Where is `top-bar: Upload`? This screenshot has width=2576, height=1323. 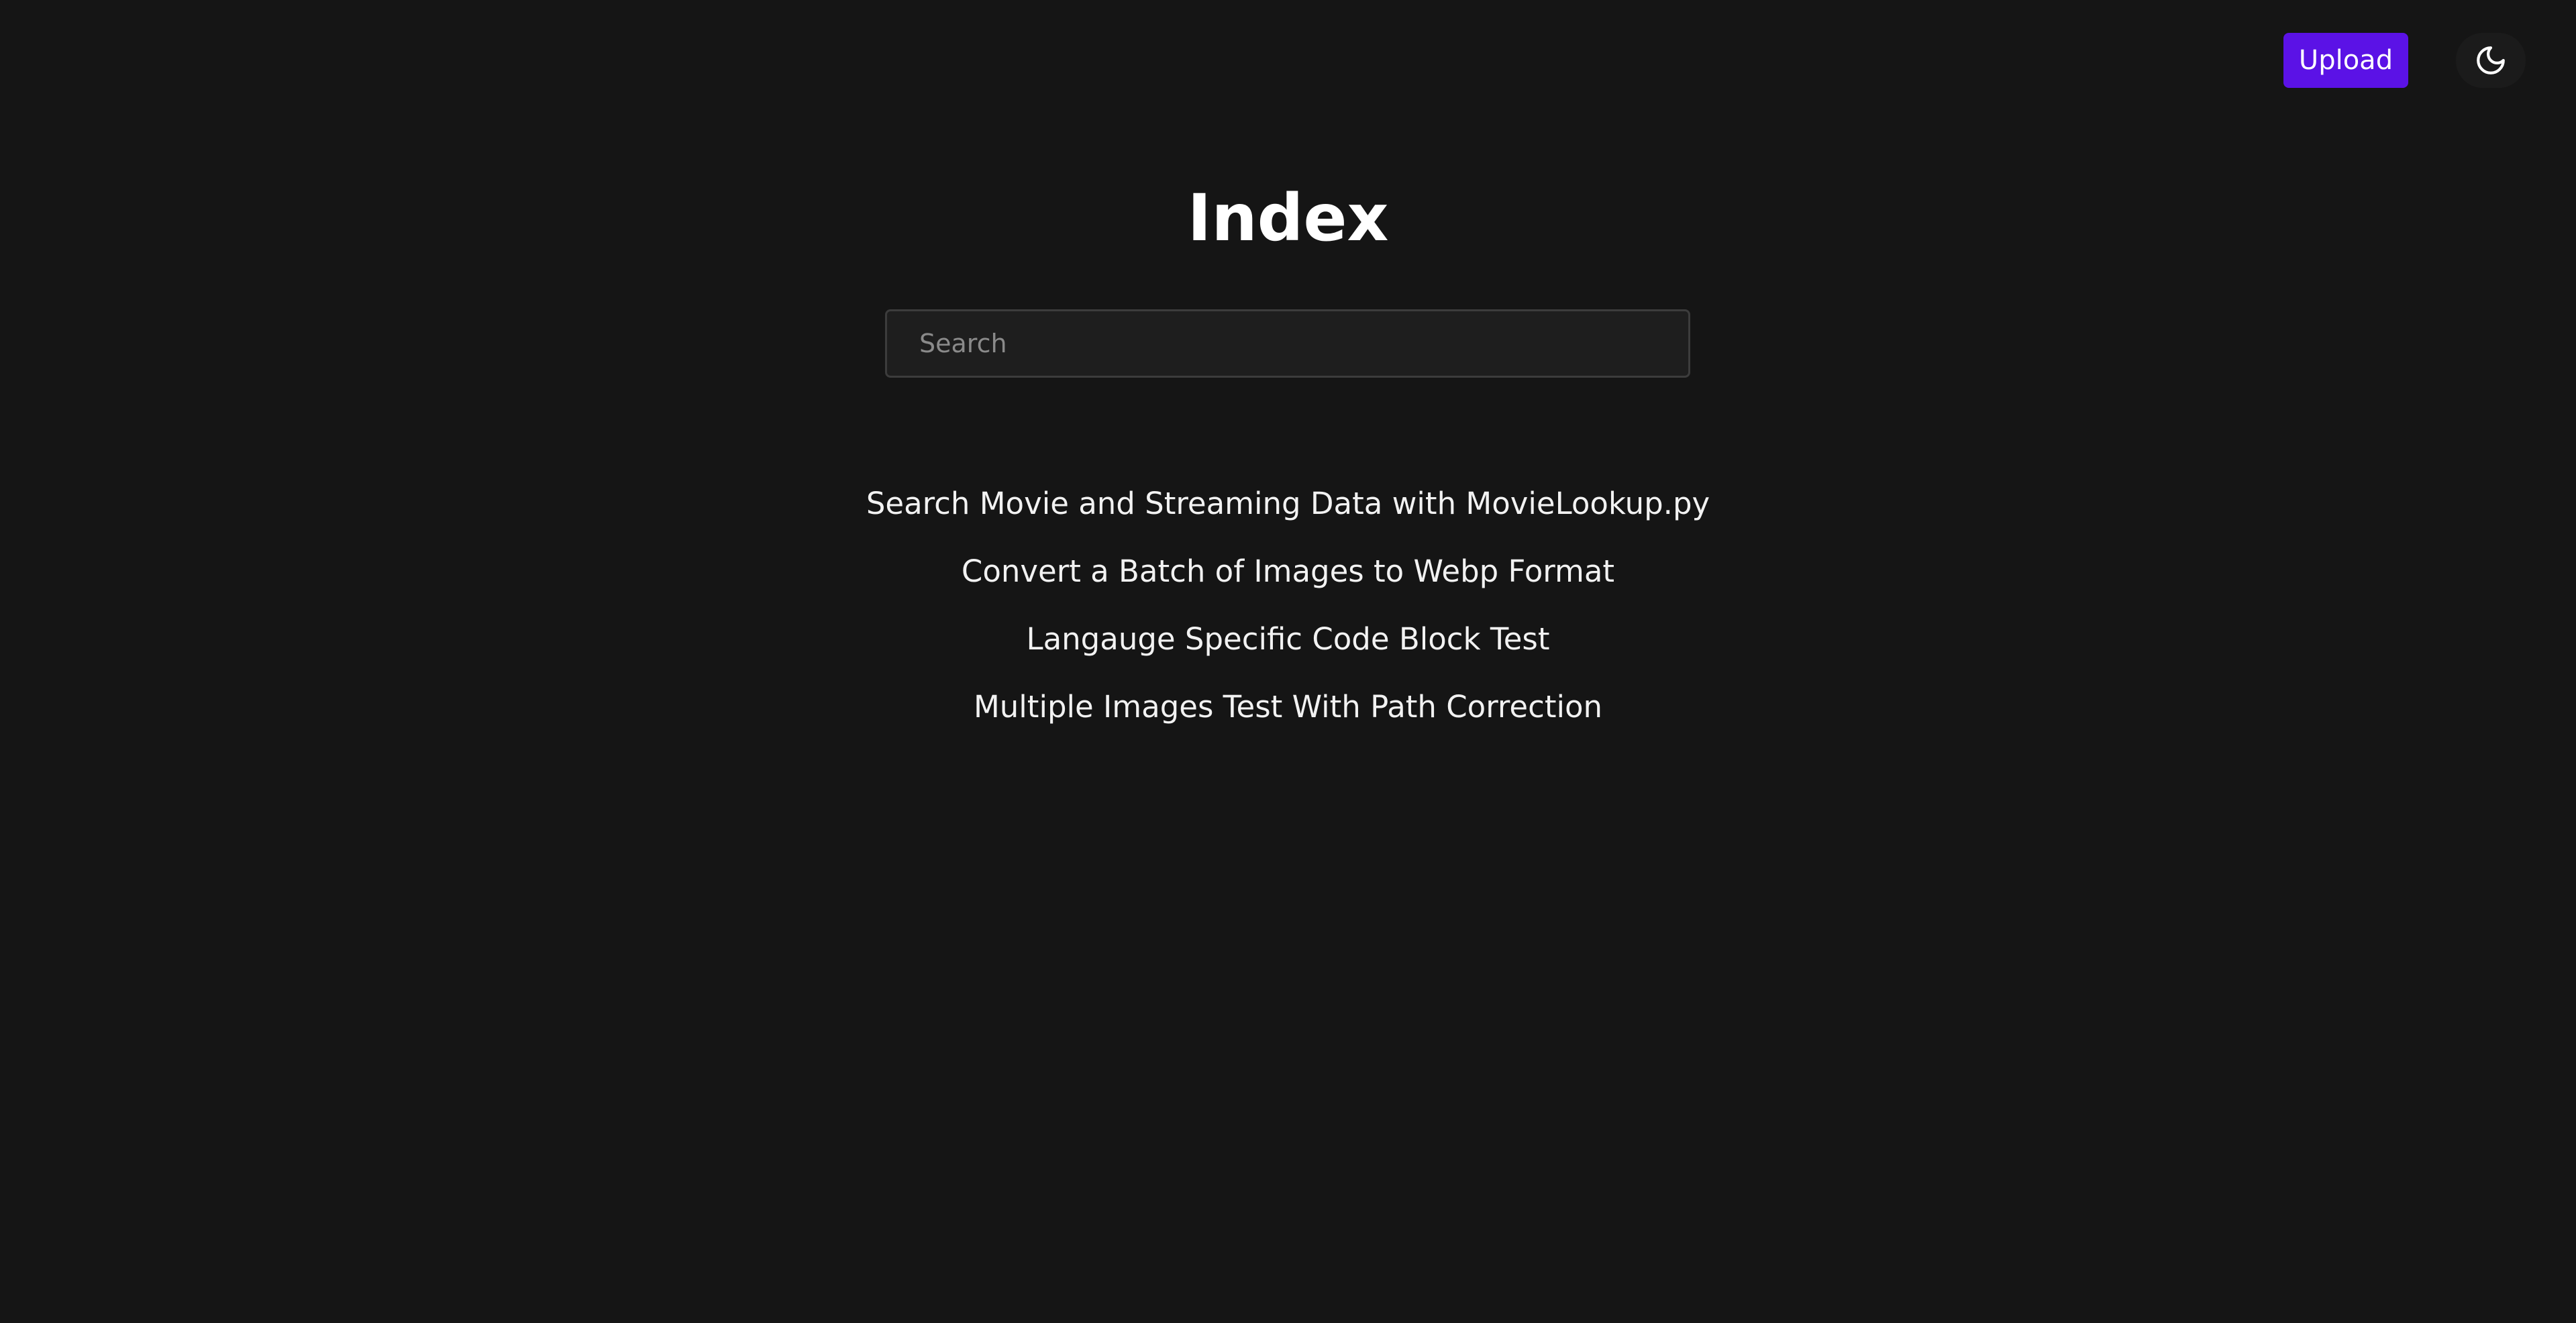
top-bar: Upload is located at coordinates (1288, 60).